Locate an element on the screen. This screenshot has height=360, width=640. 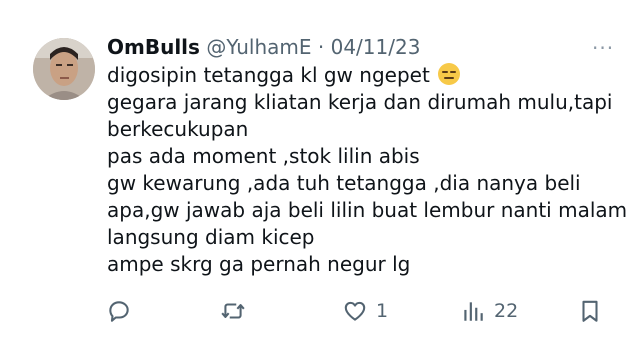
avatar is located at coordinates (64, 69).